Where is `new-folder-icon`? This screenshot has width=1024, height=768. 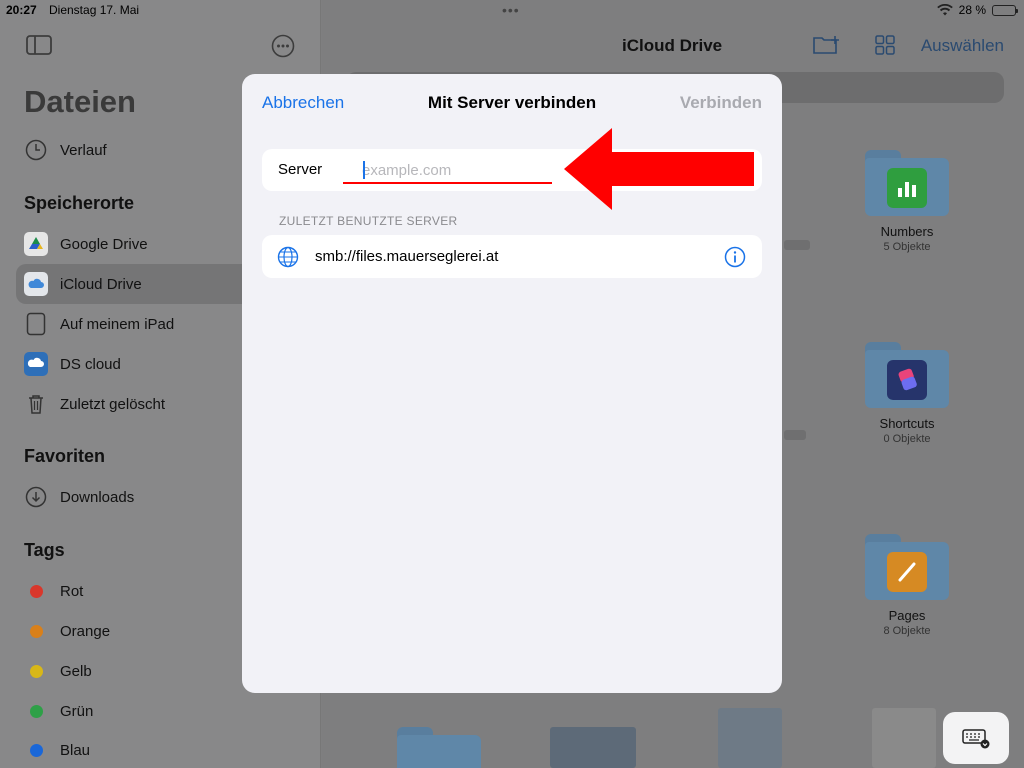
new-folder-icon is located at coordinates (827, 45).